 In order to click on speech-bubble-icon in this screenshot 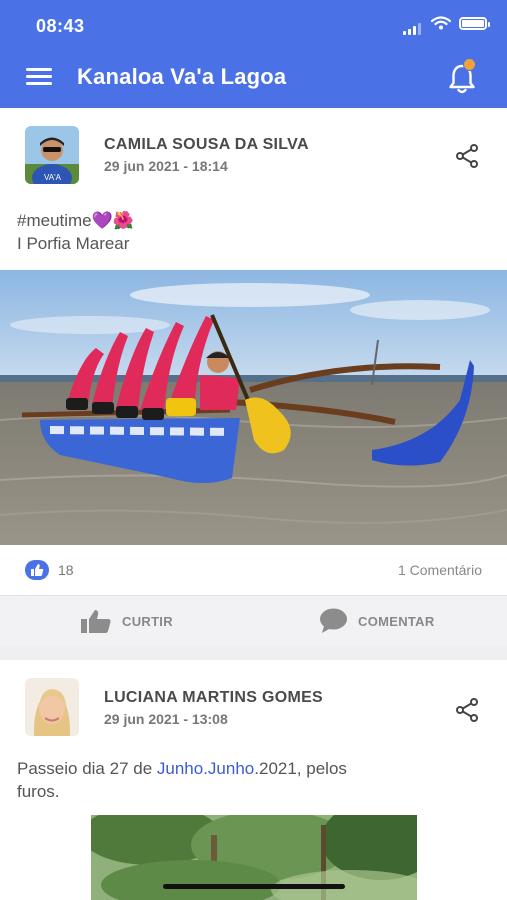, I will do `click(333, 620)`.